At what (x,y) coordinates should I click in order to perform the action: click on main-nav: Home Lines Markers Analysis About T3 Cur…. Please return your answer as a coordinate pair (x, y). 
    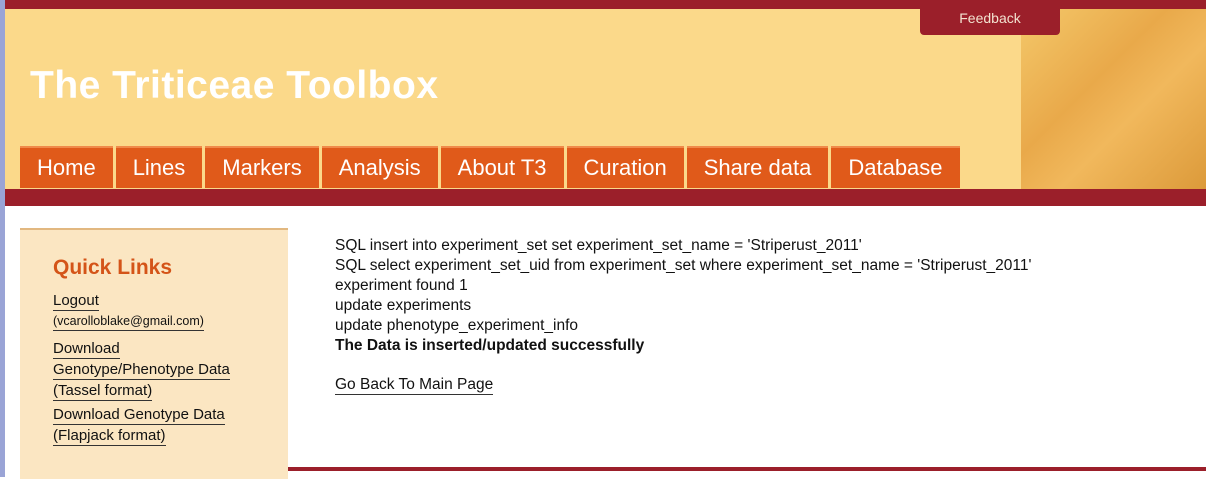
    Looking at the image, I should click on (491, 167).